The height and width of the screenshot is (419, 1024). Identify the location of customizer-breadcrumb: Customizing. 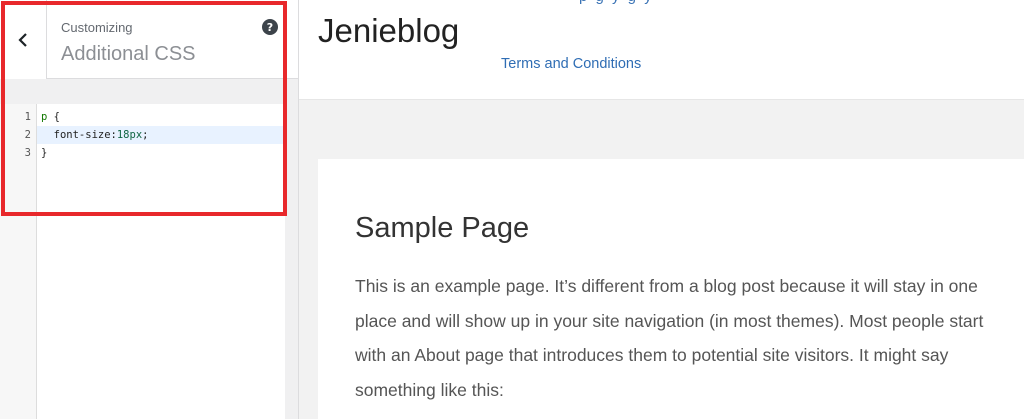
(97, 27).